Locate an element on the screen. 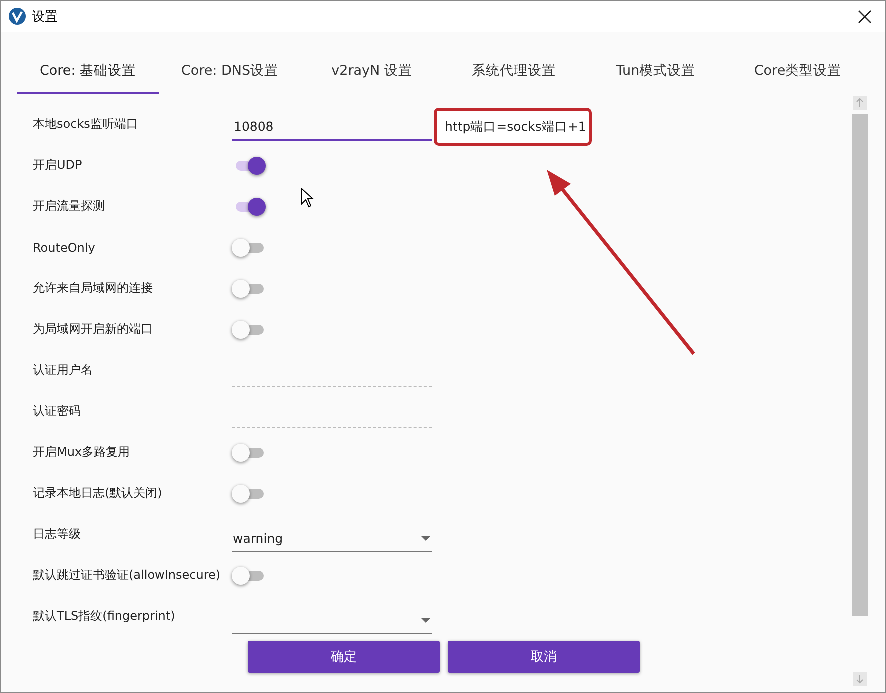  setting-label: 开启Mux多路复用 is located at coordinates (82, 452).